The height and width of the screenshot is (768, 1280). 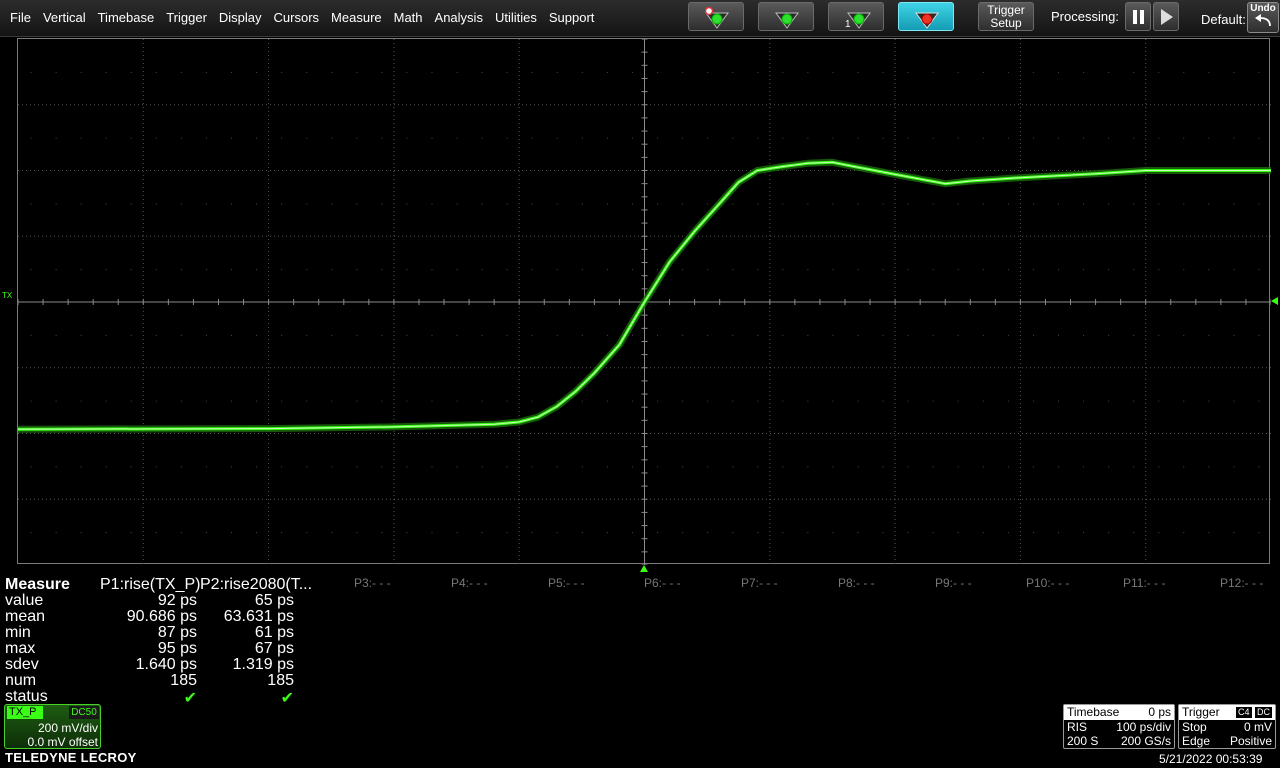 I want to click on timebase-header: Timebase 0 ps, so click(x=1119, y=712).